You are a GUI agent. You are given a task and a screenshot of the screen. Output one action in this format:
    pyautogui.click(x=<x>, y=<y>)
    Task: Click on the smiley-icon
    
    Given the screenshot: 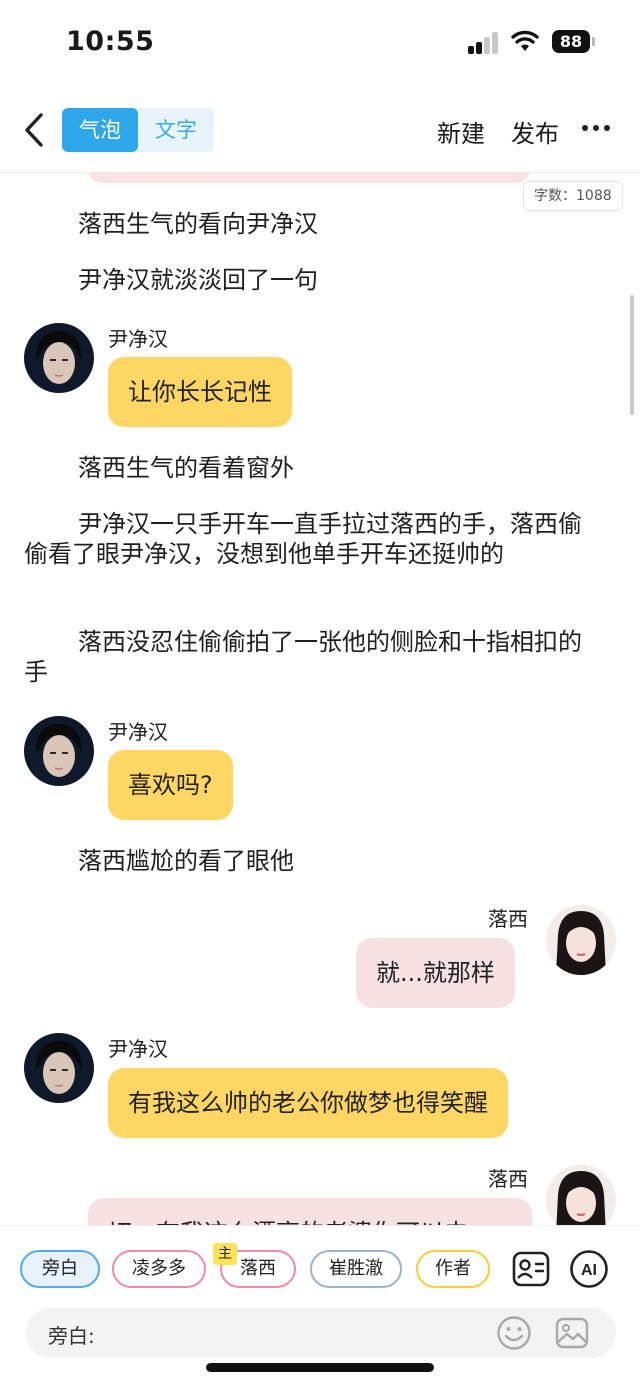 What is the action you would take?
    pyautogui.click(x=514, y=1333)
    